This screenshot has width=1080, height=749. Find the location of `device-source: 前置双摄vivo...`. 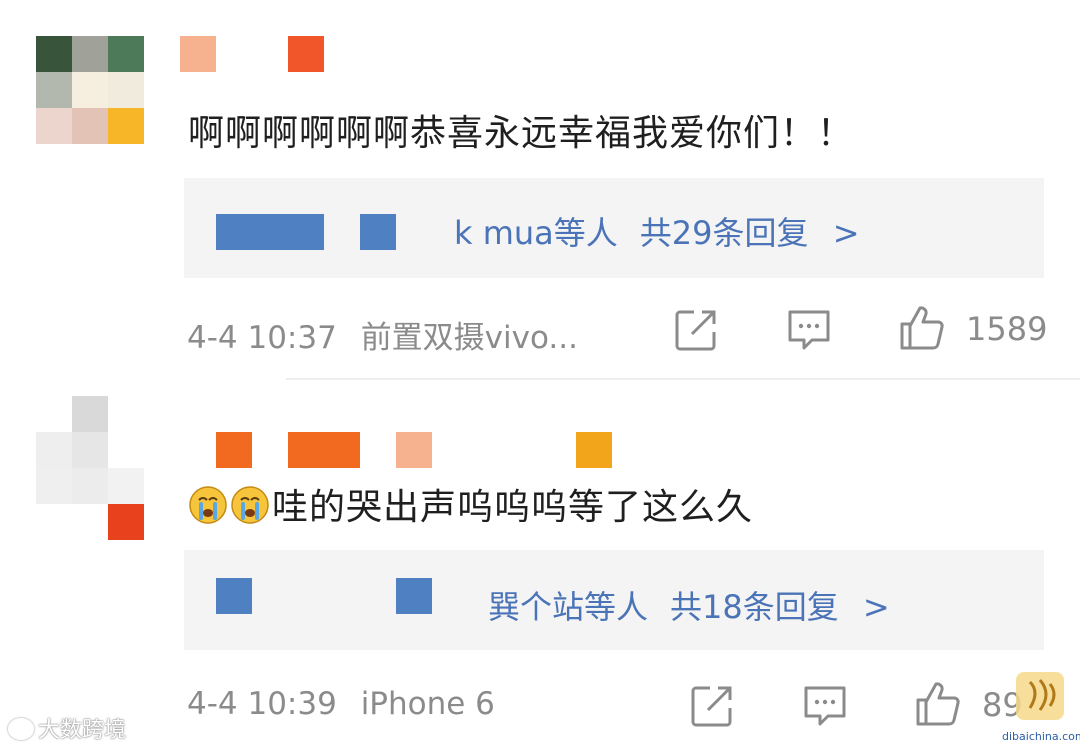

device-source: 前置双摄vivo... is located at coordinates (469, 338).